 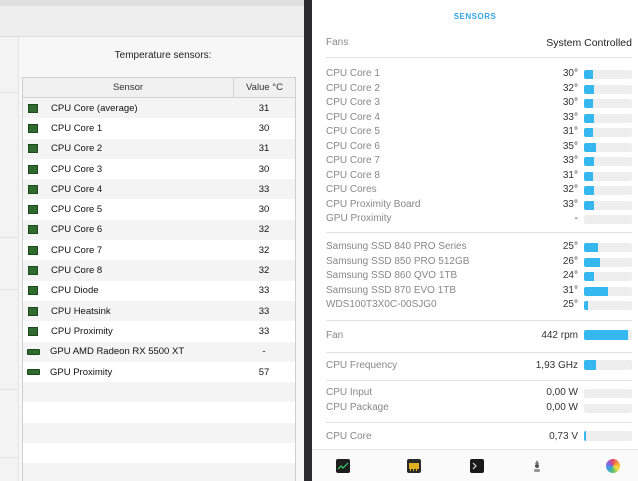 What do you see at coordinates (75, 291) in the screenshot?
I see `sensor-name: CPU Diode` at bounding box center [75, 291].